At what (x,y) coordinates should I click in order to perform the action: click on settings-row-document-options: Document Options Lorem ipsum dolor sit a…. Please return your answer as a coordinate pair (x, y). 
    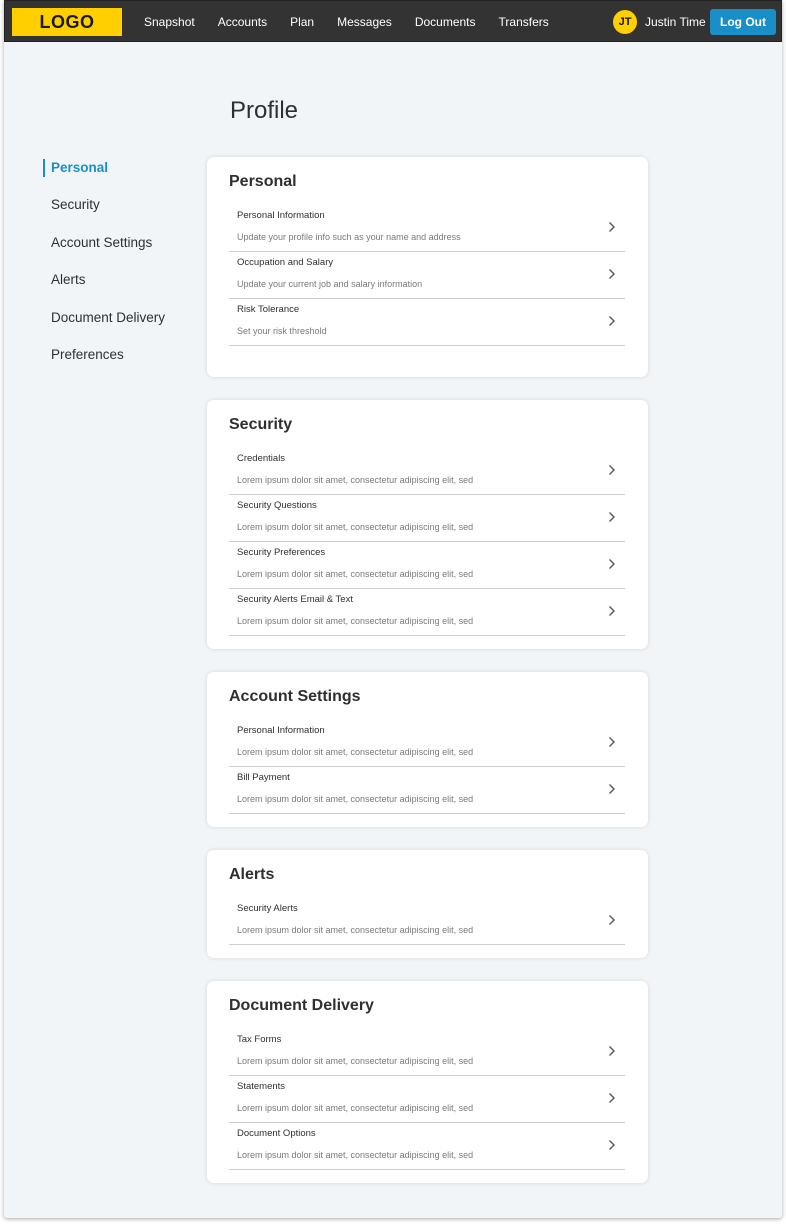
    Looking at the image, I should click on (427, 1146).